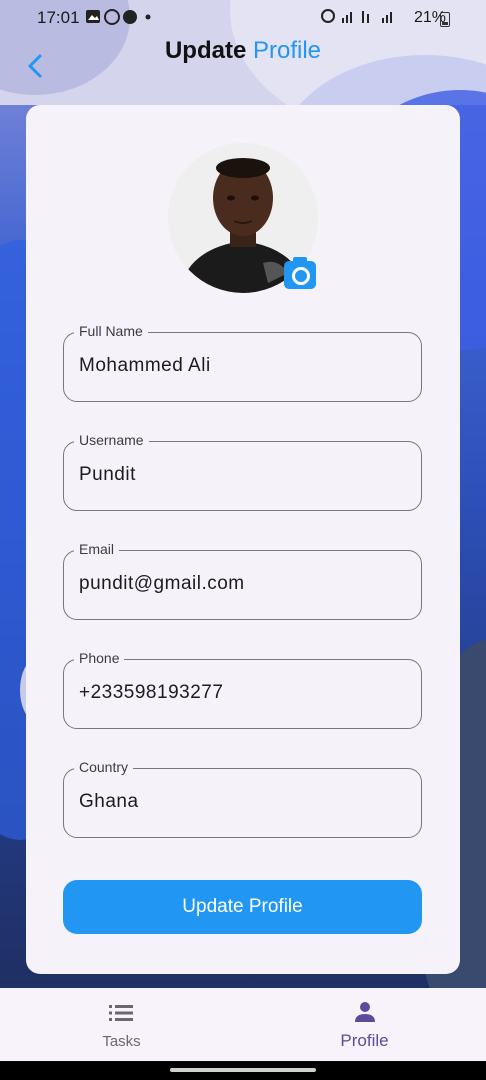 Image resolution: width=486 pixels, height=1080 pixels. I want to click on change-photo-button, so click(300, 273).